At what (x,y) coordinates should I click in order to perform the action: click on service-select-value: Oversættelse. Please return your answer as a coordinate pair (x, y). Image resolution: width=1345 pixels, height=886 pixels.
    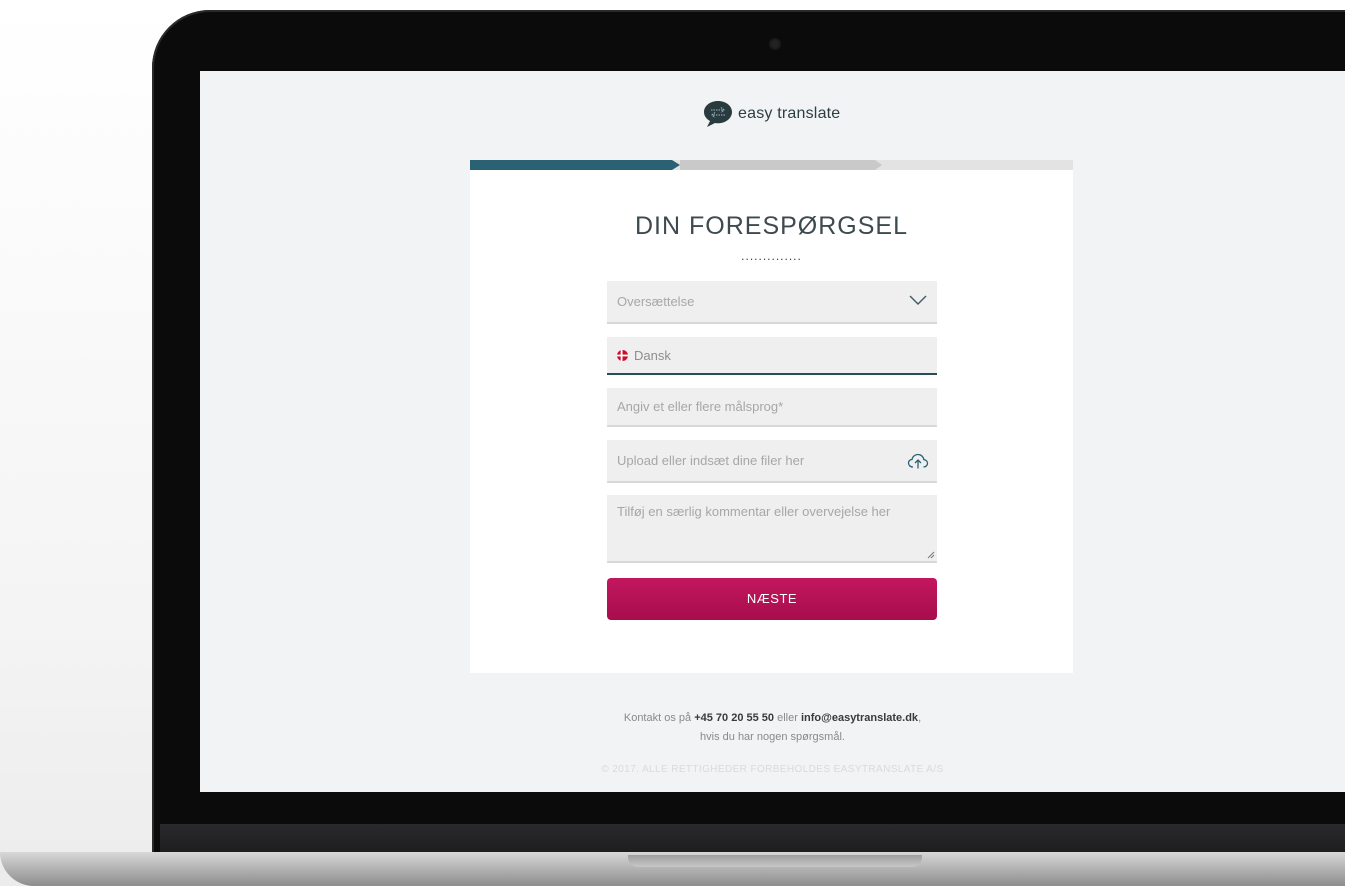
    Looking at the image, I should click on (656, 301).